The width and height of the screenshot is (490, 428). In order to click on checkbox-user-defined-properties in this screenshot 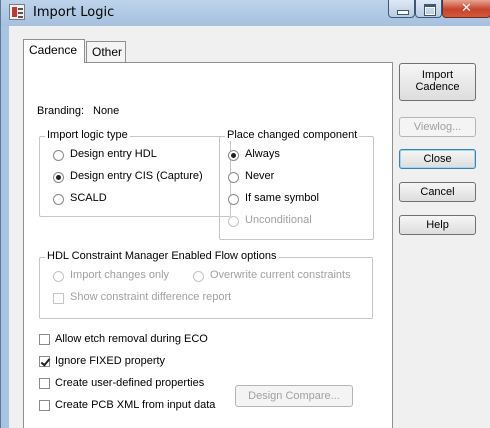, I will do `click(44, 383)`.